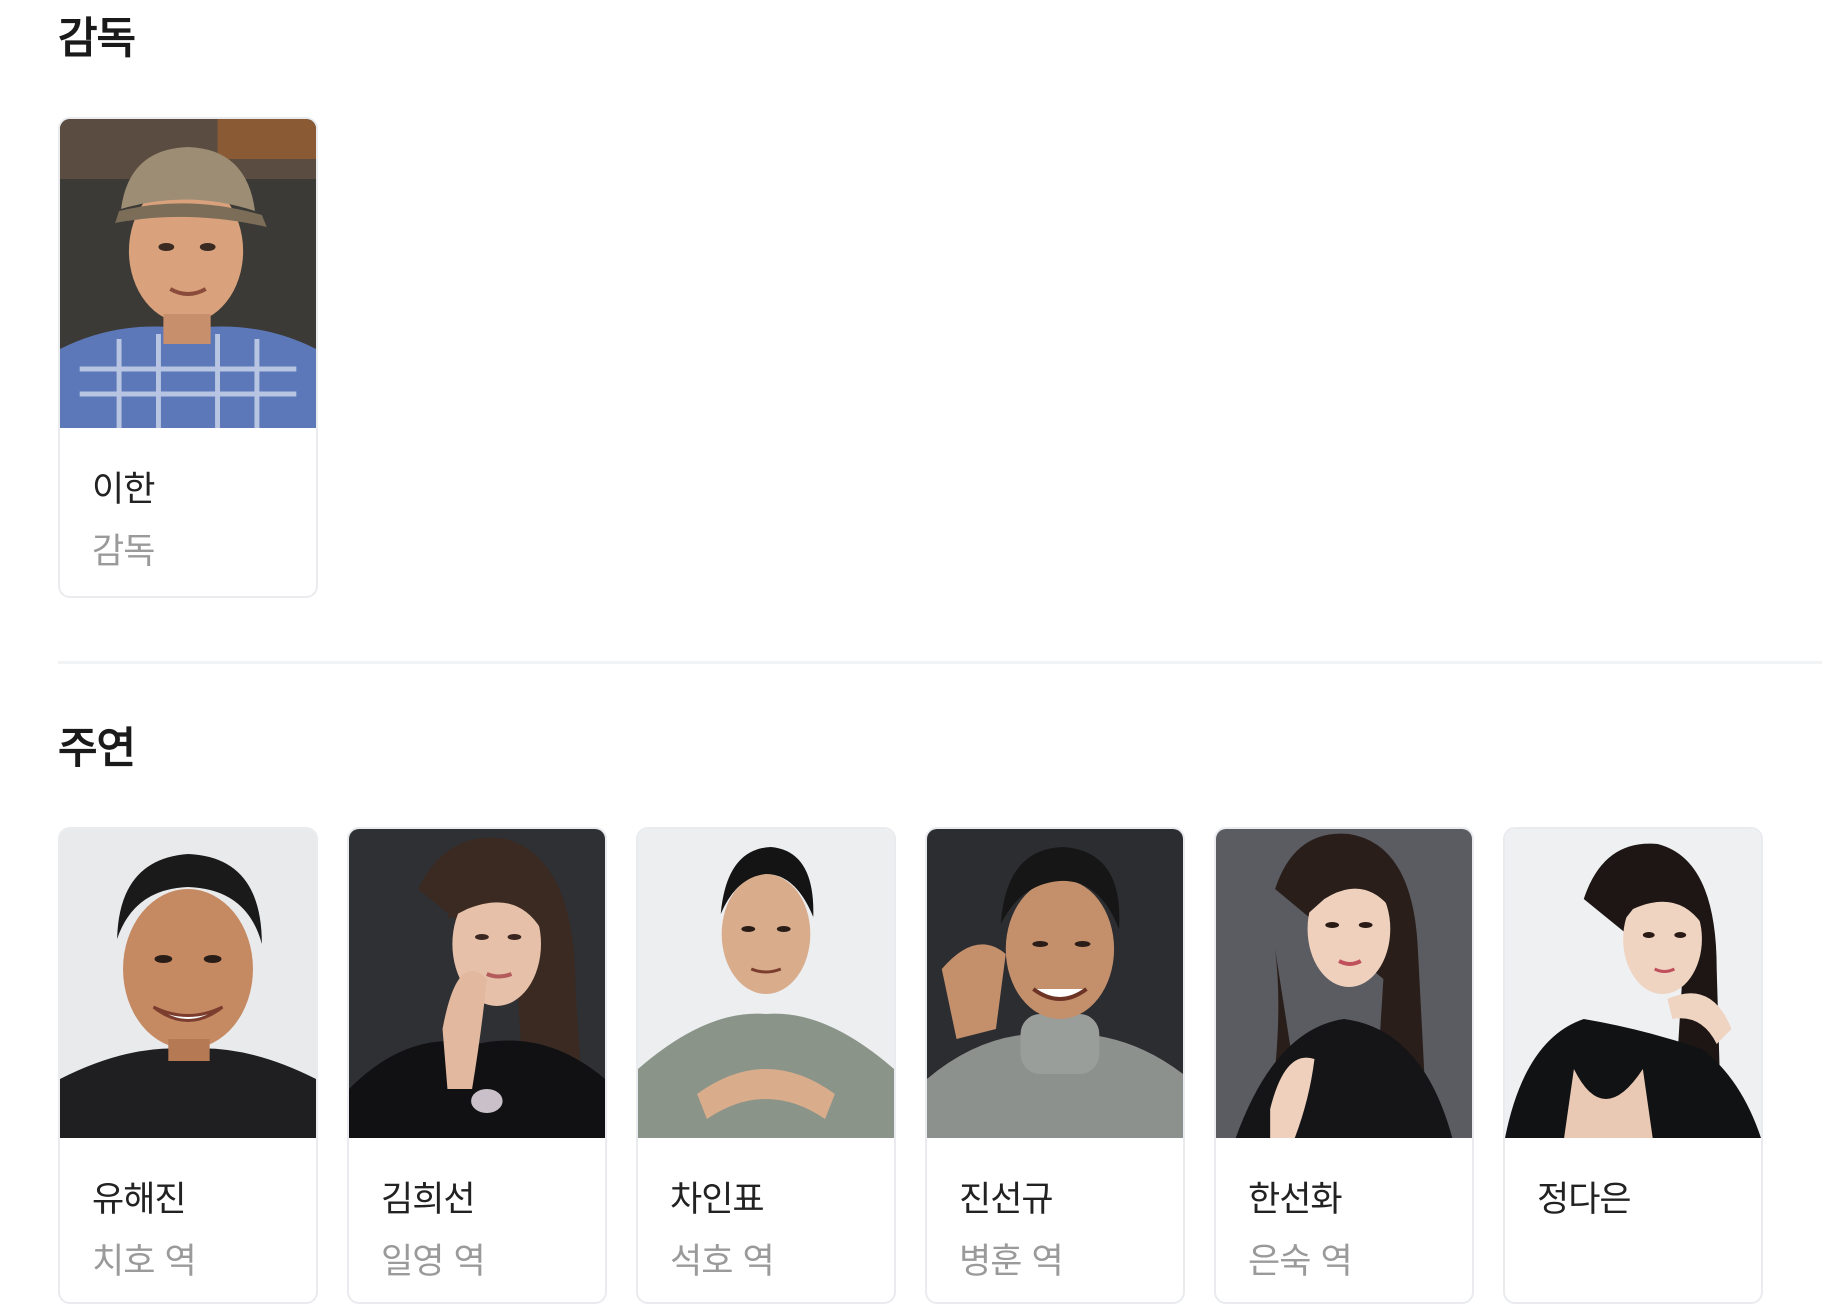  I want to click on person-role: 감독, so click(123, 552).